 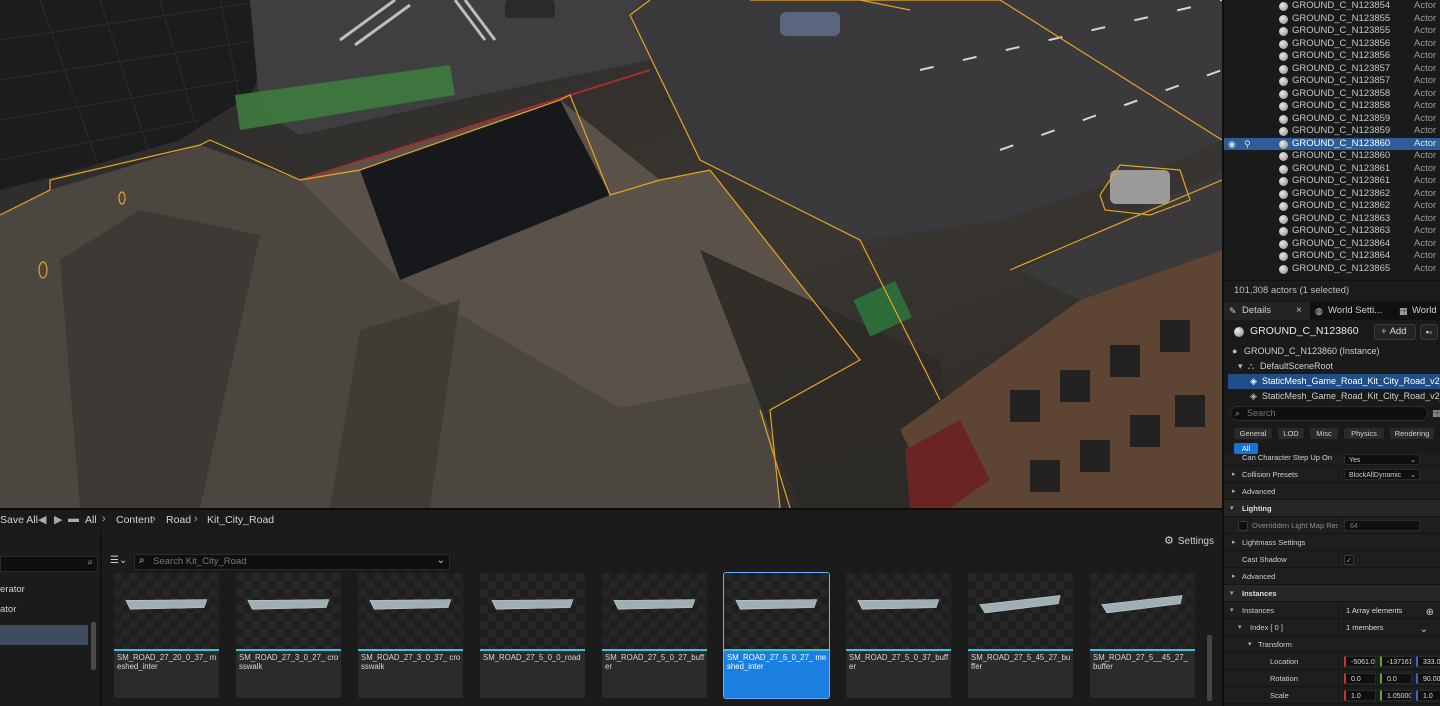 I want to click on breadcrumb-kit-city-road: Kit_City_Road, so click(x=240, y=520).